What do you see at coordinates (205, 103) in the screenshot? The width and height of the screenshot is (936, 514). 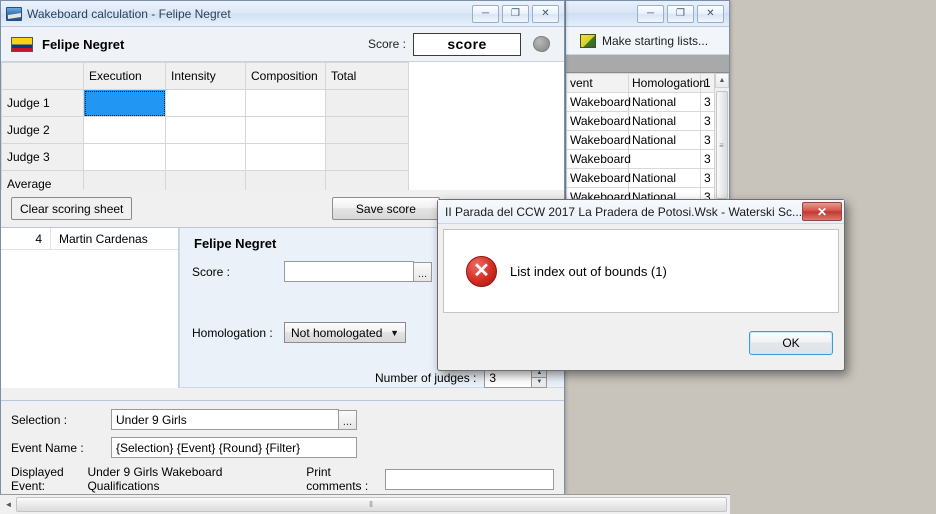 I see `cell-judge1-intensity` at bounding box center [205, 103].